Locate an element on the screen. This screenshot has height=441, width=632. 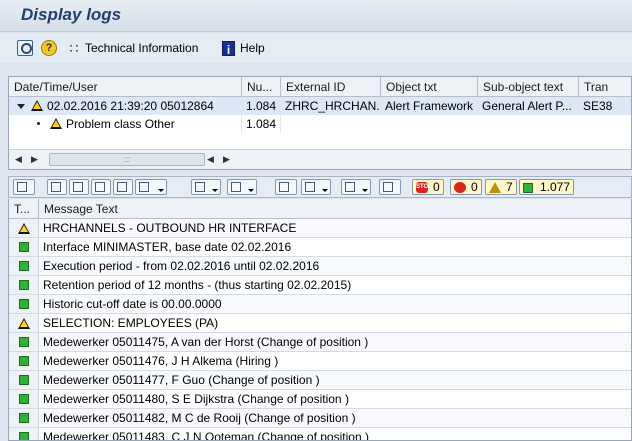
subtotal-button is located at coordinates (242, 187).